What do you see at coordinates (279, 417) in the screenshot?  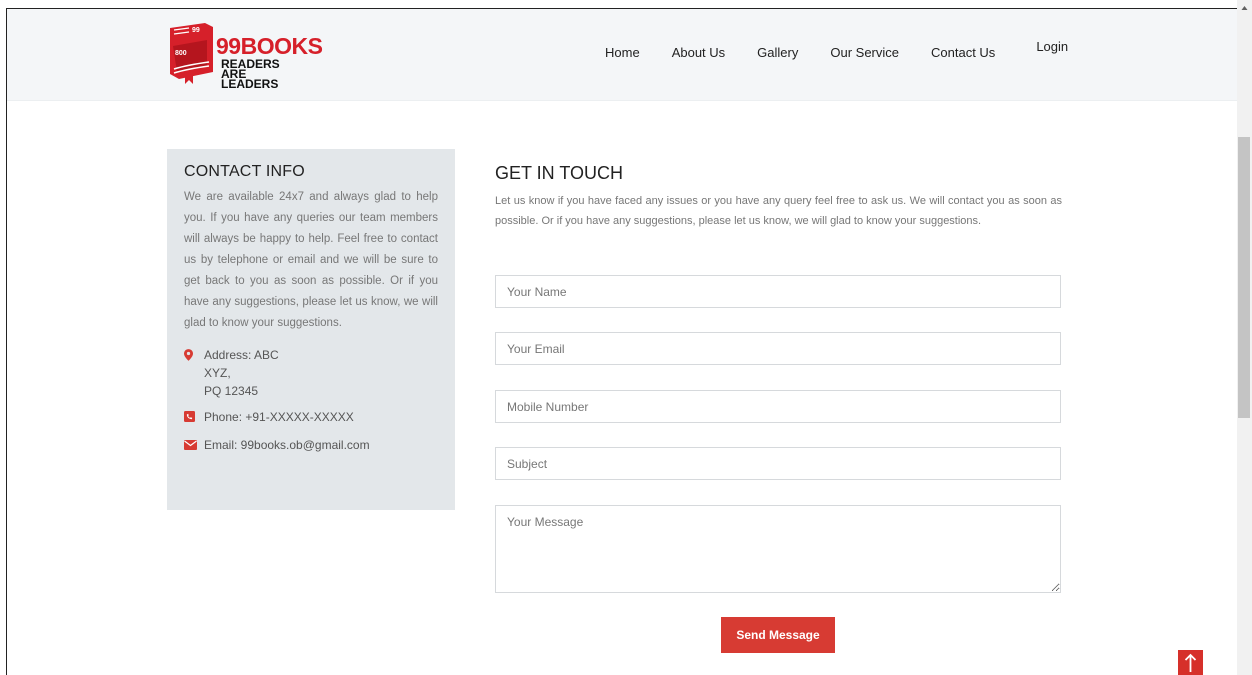 I see `phone-text: Phone: +91-XXXXX-XXXXX` at bounding box center [279, 417].